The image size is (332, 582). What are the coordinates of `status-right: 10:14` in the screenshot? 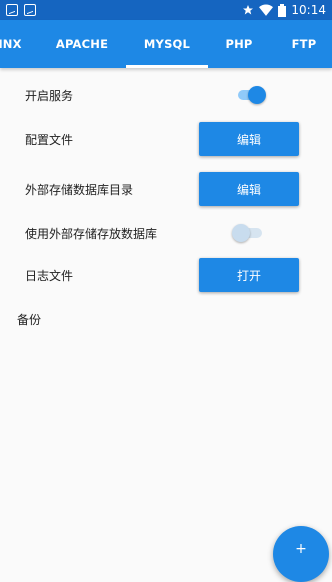 It's located at (284, 10).